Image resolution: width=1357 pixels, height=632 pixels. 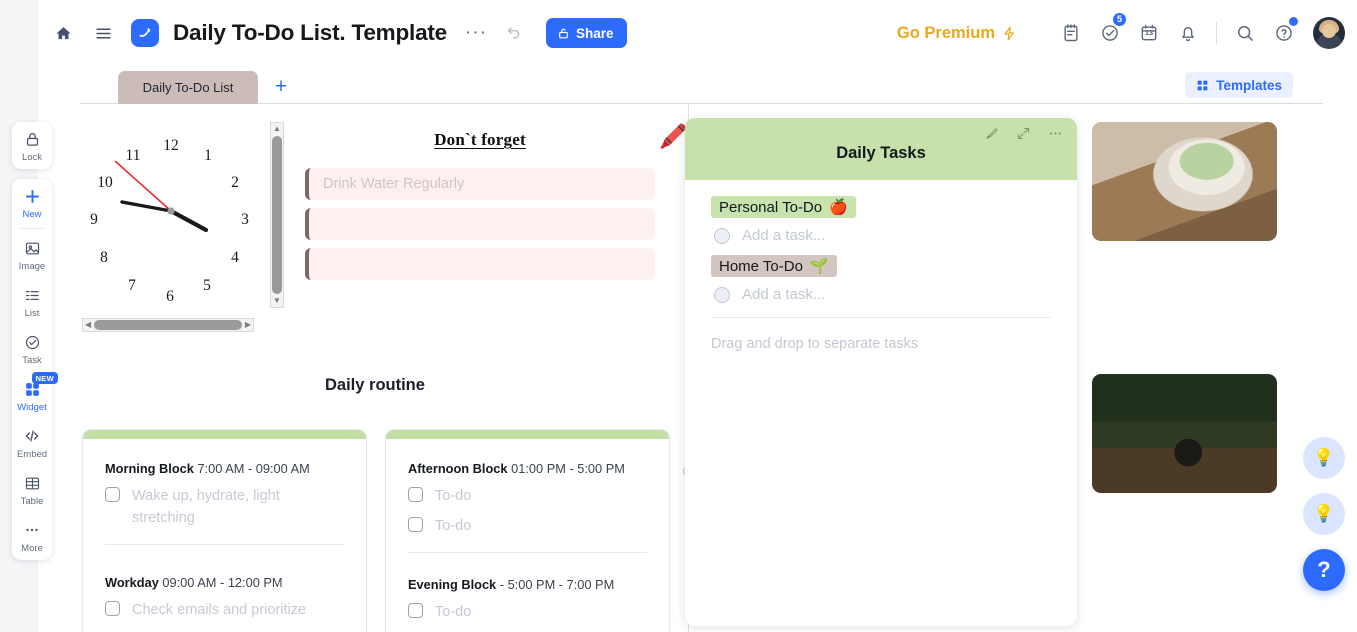 I want to click on horizontal-scroll-thumb, so click(x=168, y=325).